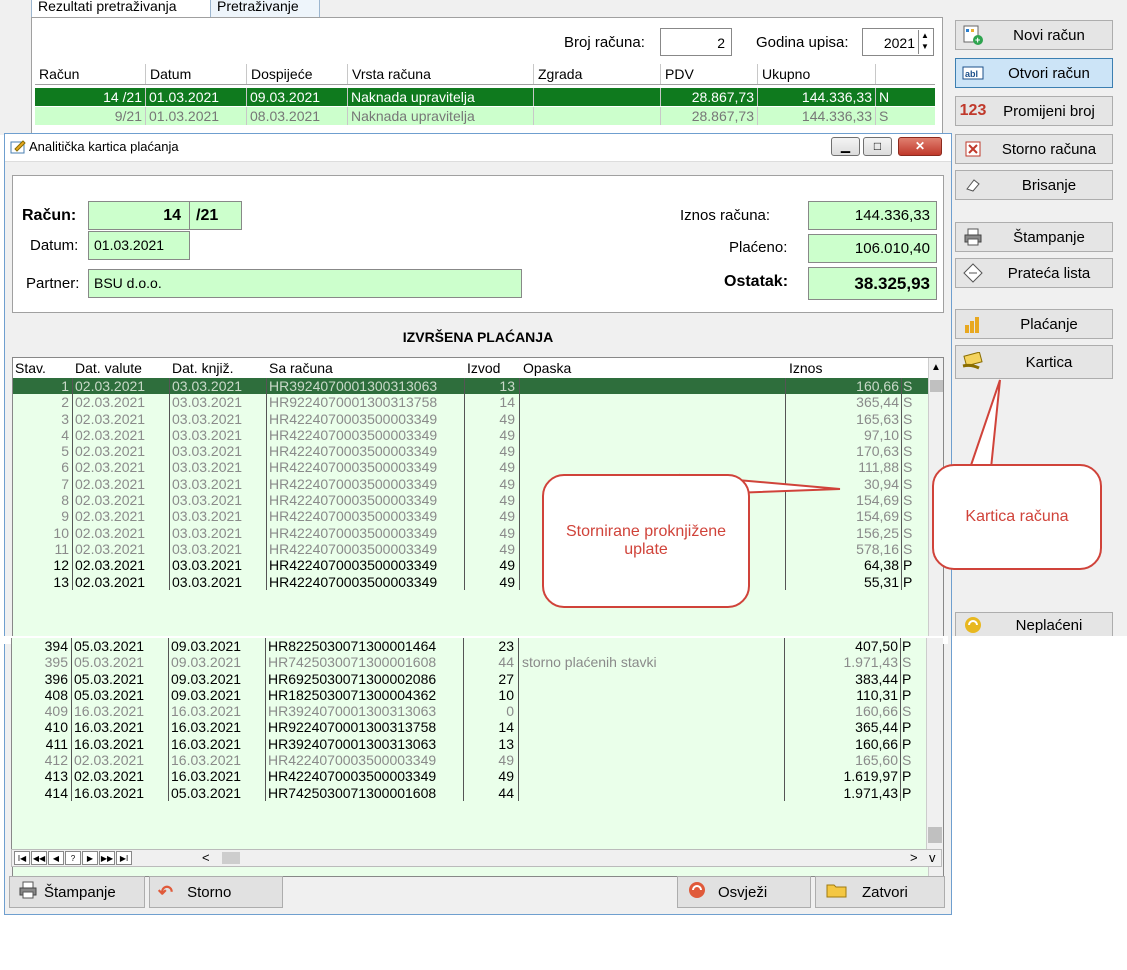 The height and width of the screenshot is (970, 1127). I want to click on stampanje-dialog-button: Štampanje, so click(77, 892).